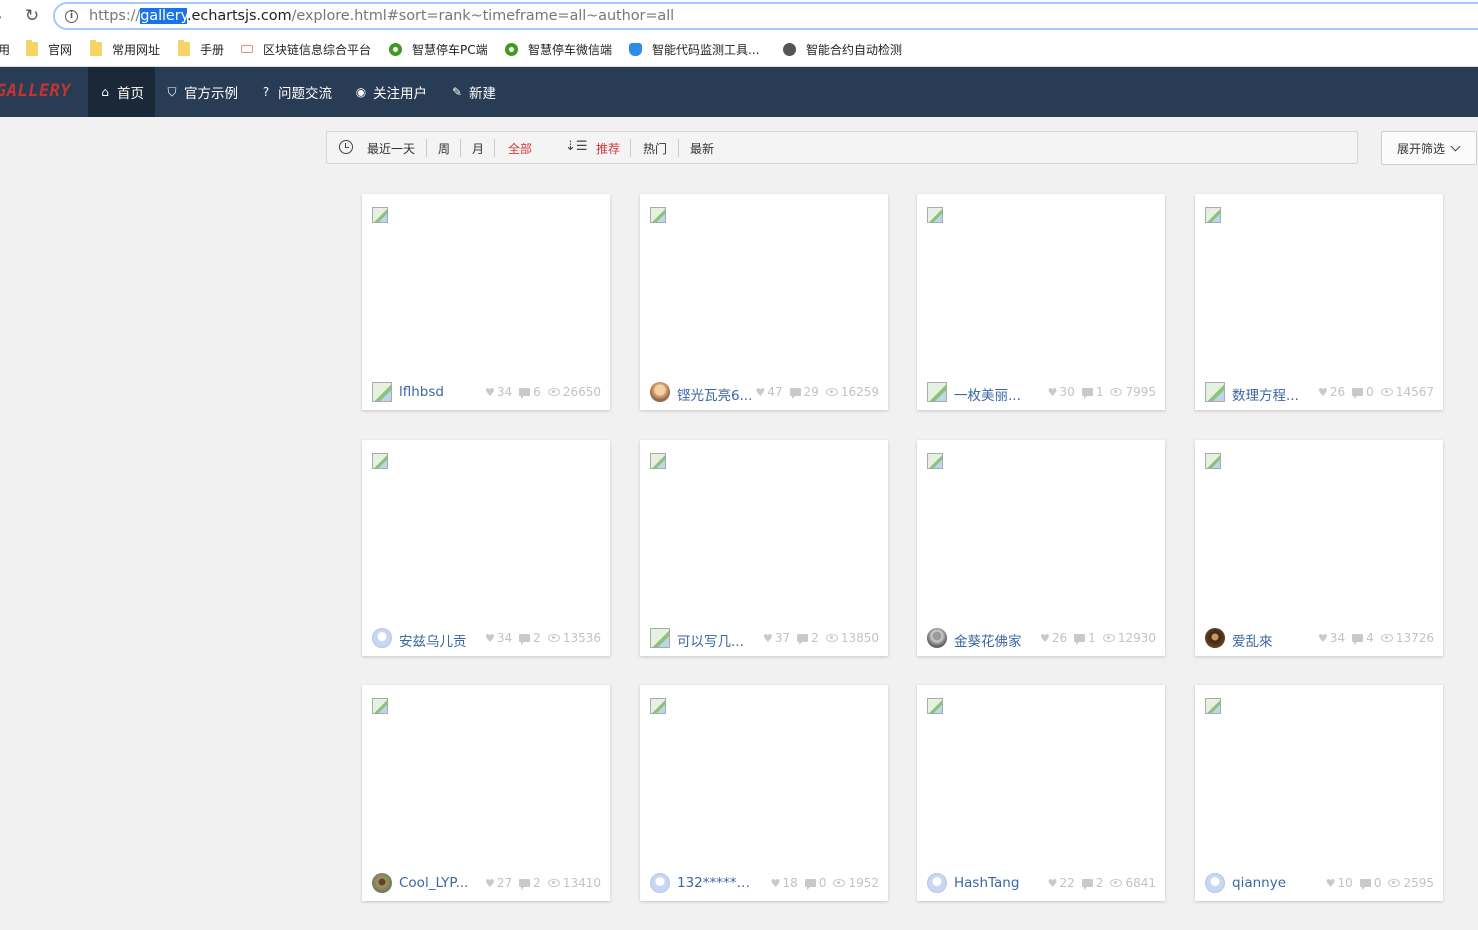 This screenshot has height=930, width=1478. What do you see at coordinates (768, 392) in the screenshot?
I see `likes-stat: ♥ 47` at bounding box center [768, 392].